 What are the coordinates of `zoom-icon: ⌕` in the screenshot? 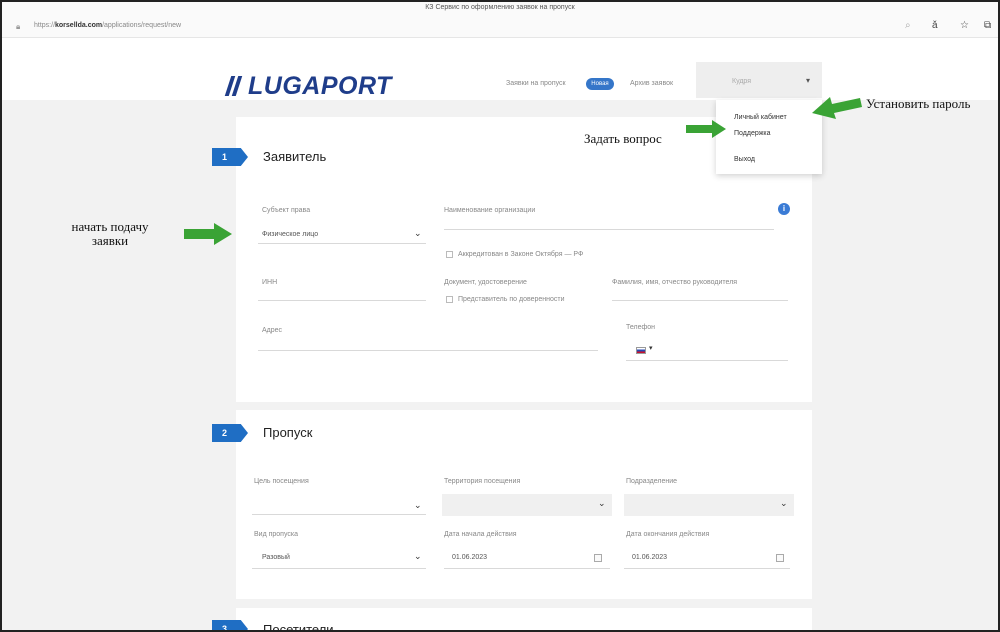 It's located at (908, 25).